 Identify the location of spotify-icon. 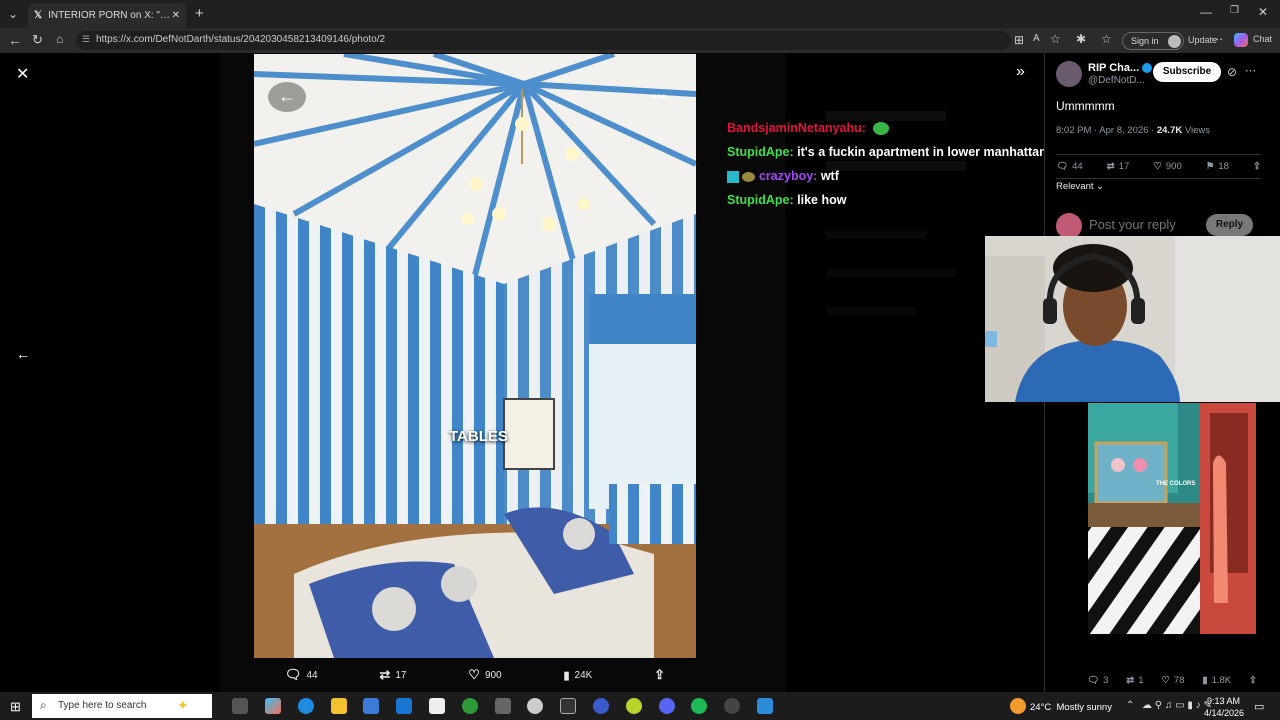
(699, 706).